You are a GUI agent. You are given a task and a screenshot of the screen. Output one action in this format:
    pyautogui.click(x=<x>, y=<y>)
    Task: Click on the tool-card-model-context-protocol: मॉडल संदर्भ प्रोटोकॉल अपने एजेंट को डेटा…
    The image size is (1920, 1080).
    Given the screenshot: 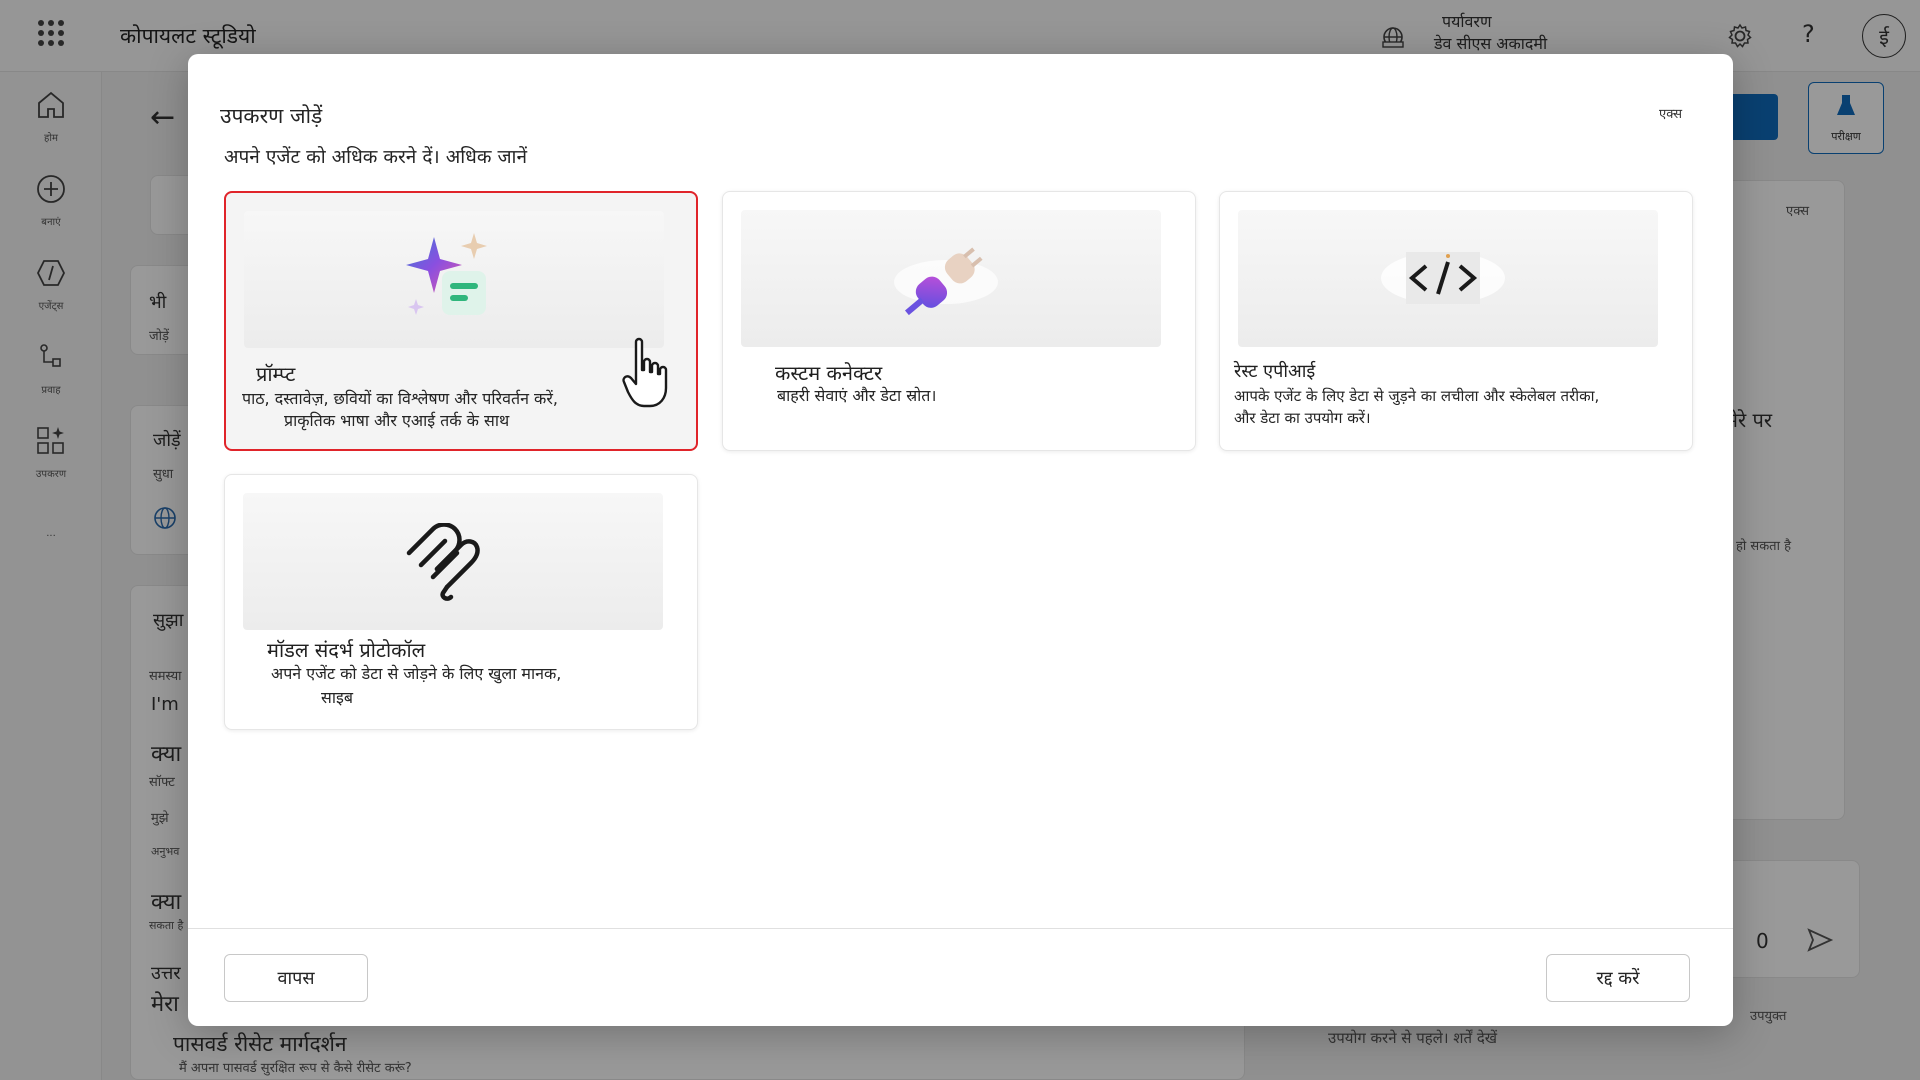 What is the action you would take?
    pyautogui.click(x=461, y=602)
    